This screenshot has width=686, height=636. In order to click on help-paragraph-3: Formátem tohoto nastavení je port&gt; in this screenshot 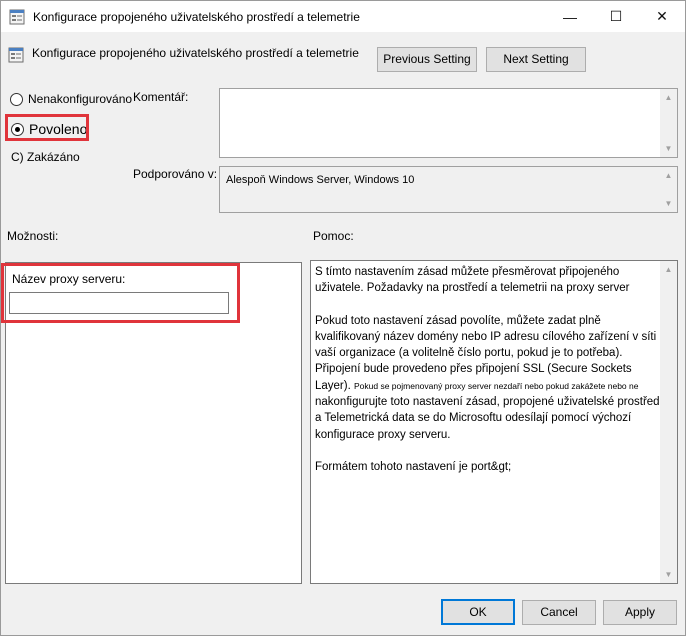, I will do `click(413, 466)`.